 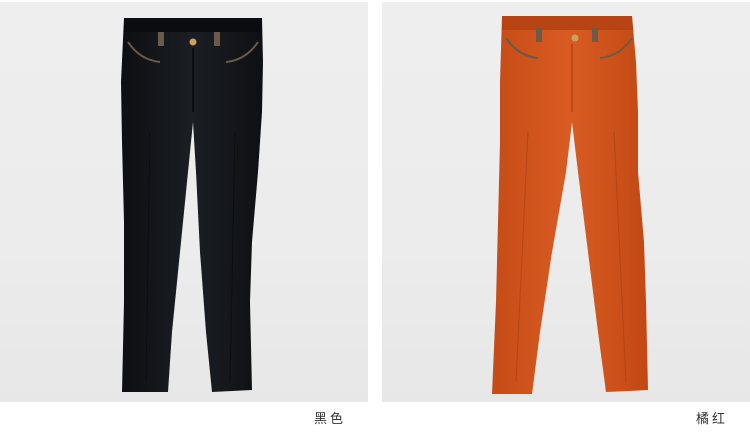 I want to click on panel-divider, so click(x=375, y=218).